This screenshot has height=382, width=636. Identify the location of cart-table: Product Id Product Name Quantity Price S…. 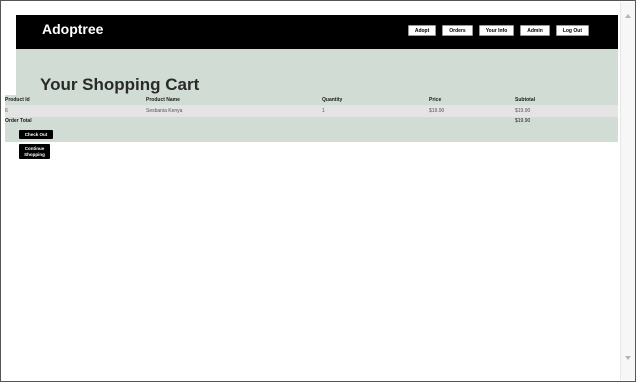
(311, 110).